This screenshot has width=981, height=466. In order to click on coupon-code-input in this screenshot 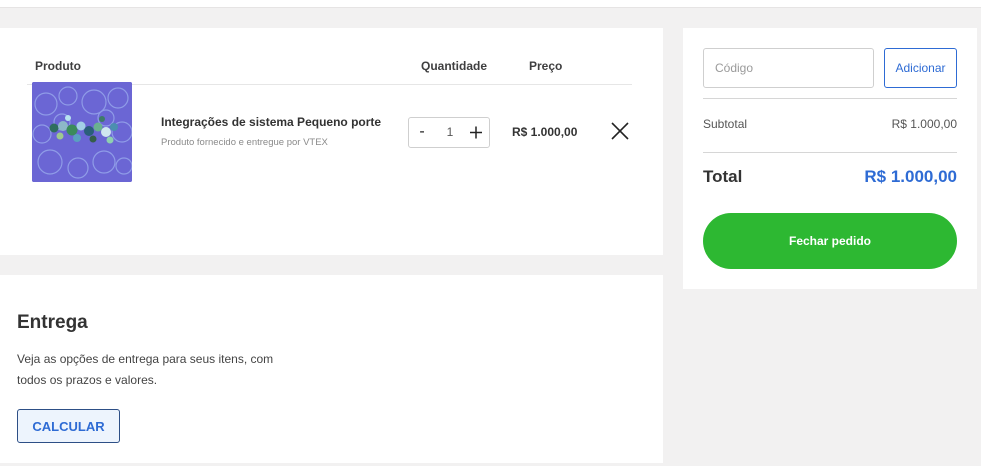, I will do `click(788, 68)`.